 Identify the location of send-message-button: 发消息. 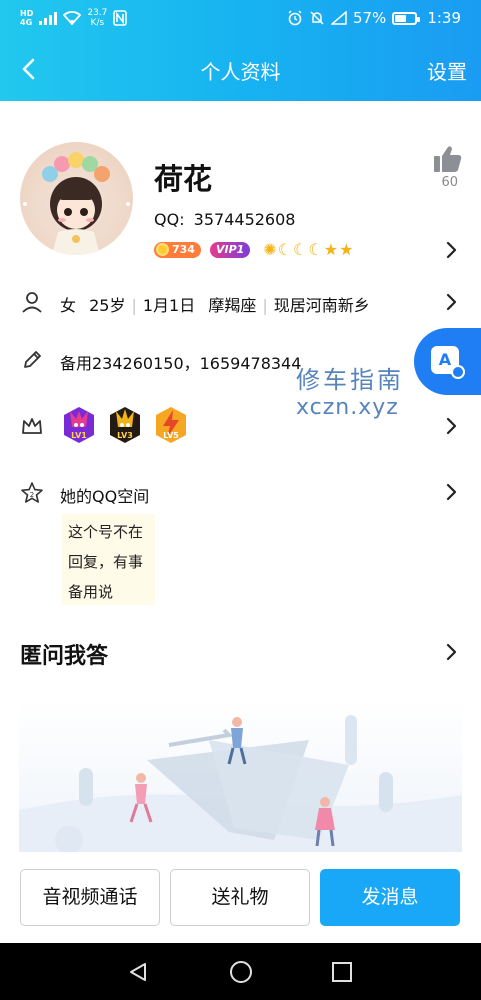
(390, 897).